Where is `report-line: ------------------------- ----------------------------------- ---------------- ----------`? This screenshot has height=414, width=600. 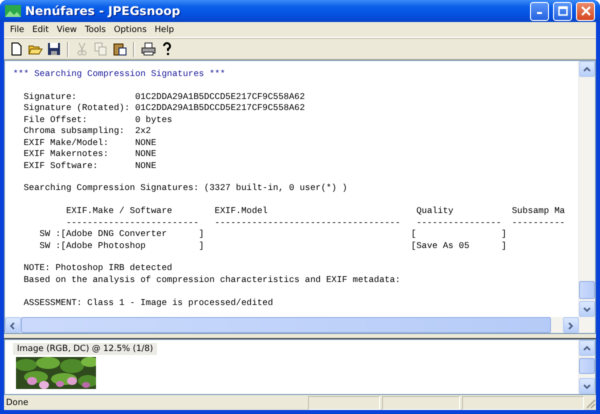 report-line: ------------------------- ----------------------------------- ---------------- ---------- is located at coordinates (315, 224).